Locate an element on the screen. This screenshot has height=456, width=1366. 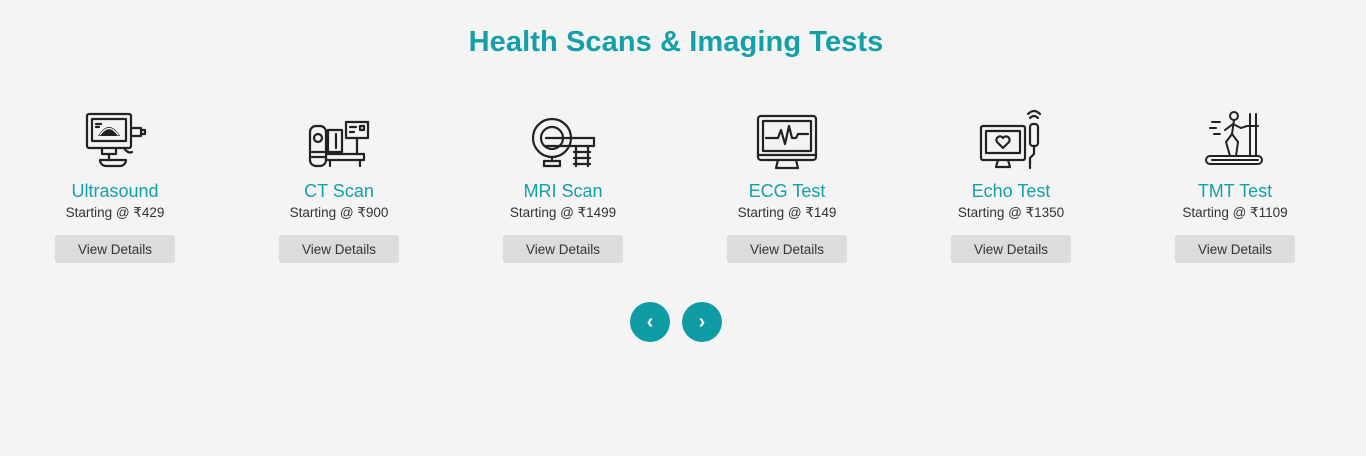
section-title: Health Scans & Imaging Tests is located at coordinates (676, 42).